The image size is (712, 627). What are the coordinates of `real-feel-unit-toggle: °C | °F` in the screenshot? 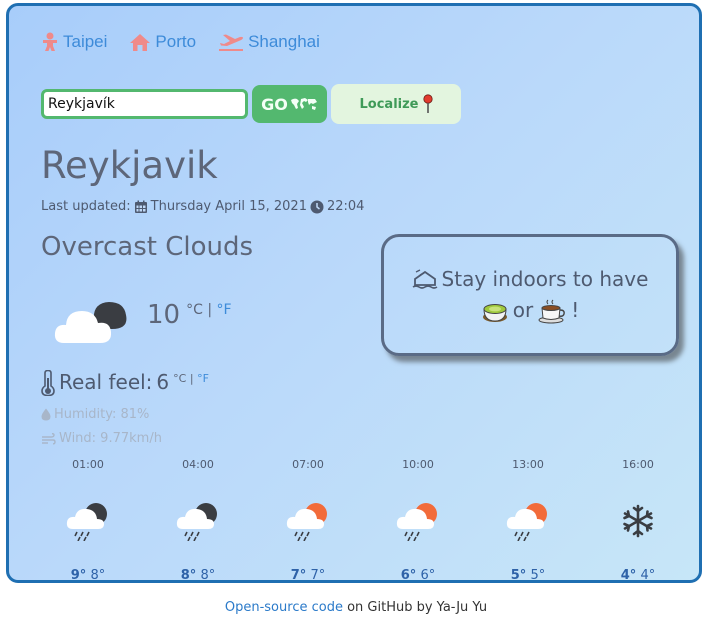 It's located at (191, 378).